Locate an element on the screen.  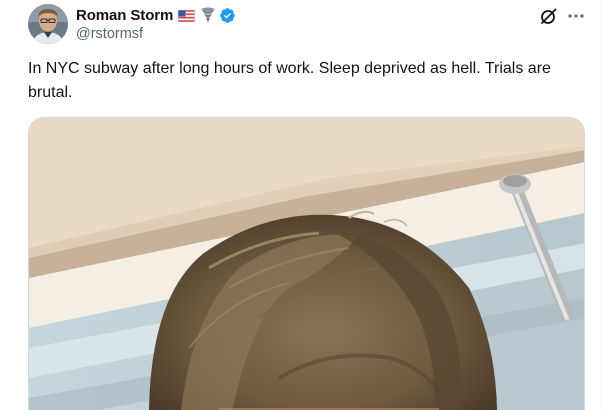
more-dots-icon is located at coordinates (576, 16).